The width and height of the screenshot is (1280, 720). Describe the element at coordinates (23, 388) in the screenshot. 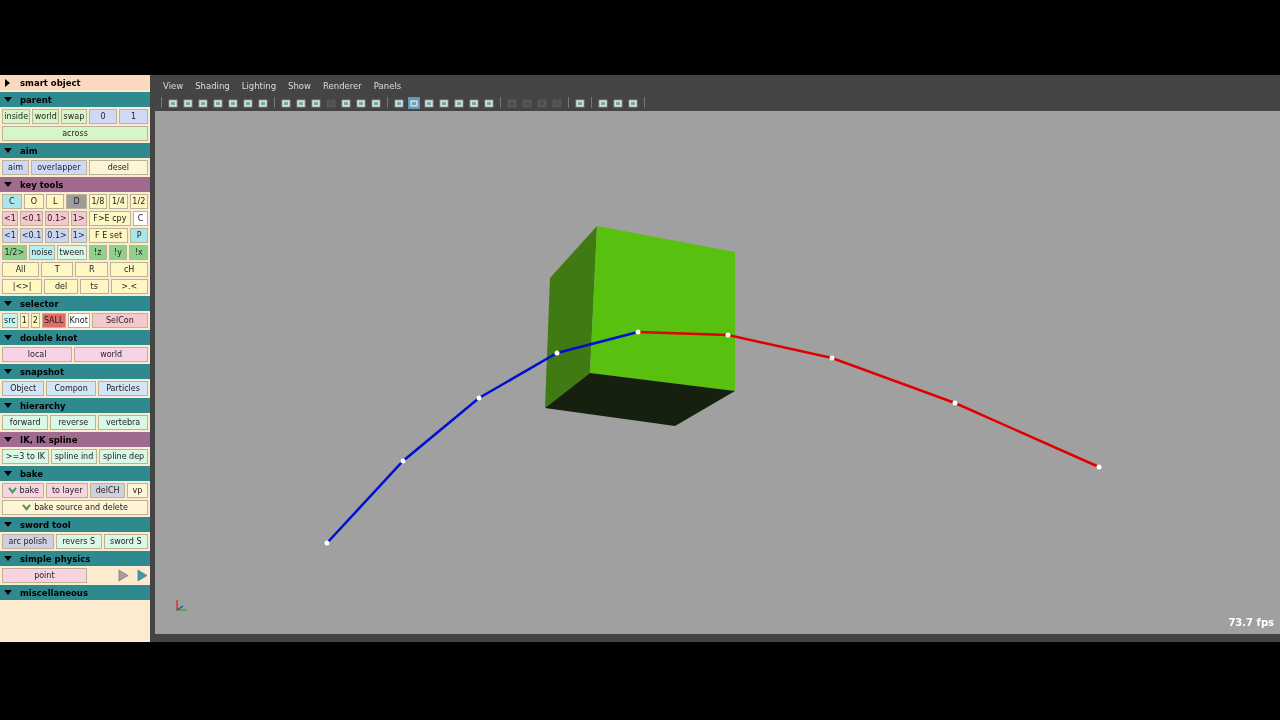

I see `tool-button: Object` at that location.